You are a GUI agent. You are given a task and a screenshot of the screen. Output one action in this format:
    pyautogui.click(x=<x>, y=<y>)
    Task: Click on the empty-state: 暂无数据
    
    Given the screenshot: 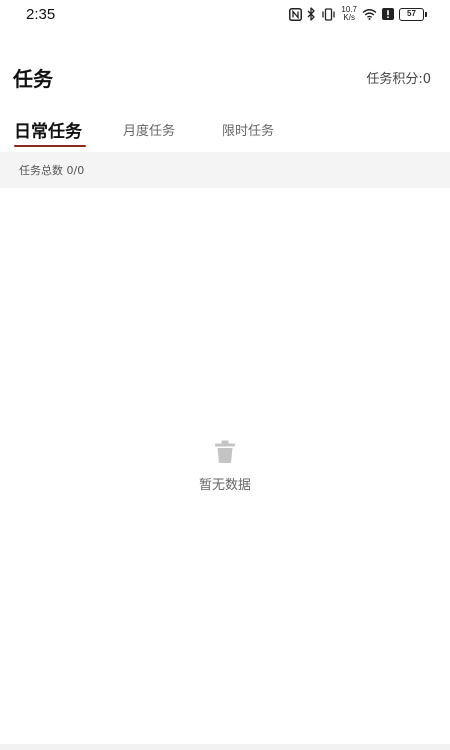 What is the action you would take?
    pyautogui.click(x=225, y=466)
    